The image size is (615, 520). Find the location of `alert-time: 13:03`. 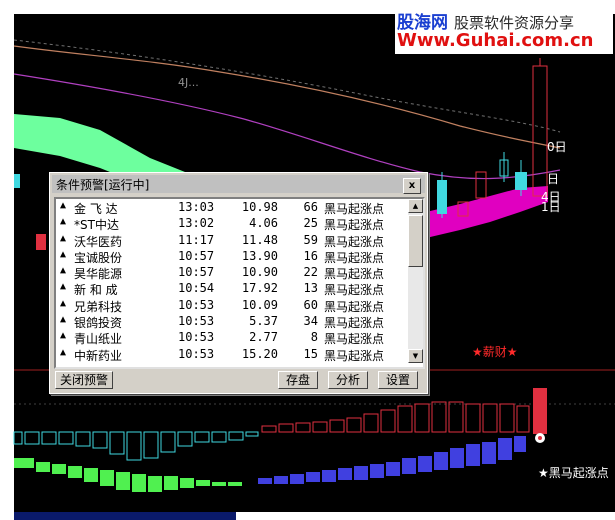

alert-time: 13:03 is located at coordinates (196, 207).